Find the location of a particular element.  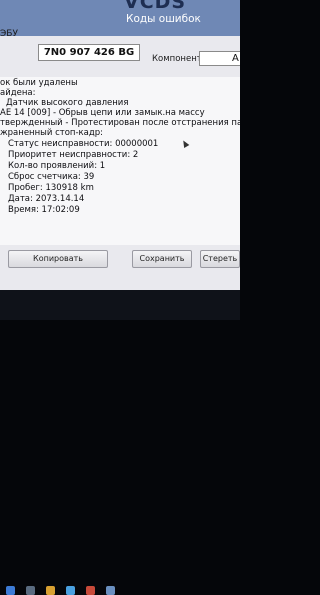

log-line: Сброс счетчика: 39 is located at coordinates (51, 177).